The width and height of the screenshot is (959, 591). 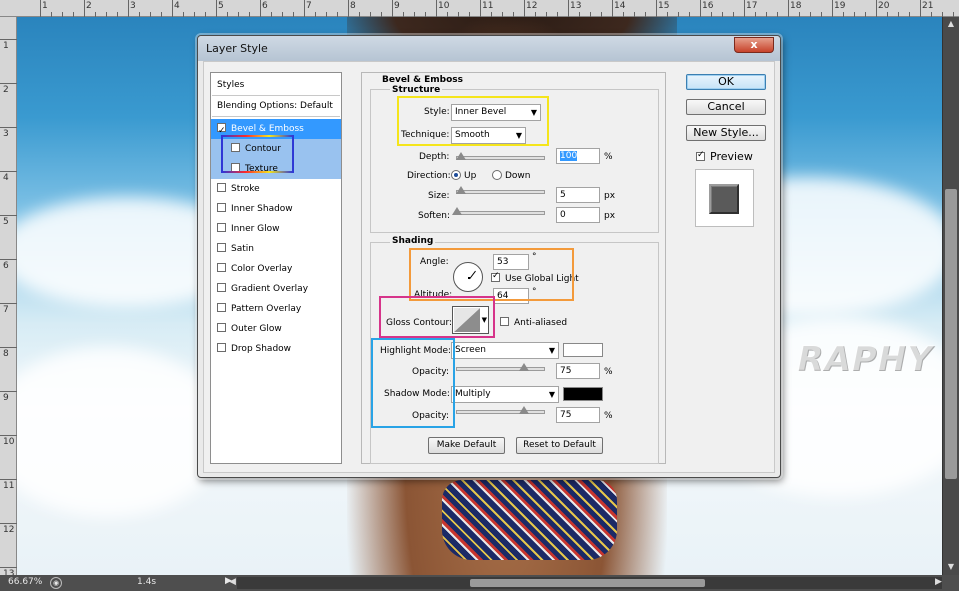 I want to click on style-item: Color Overlay, so click(x=276, y=269).